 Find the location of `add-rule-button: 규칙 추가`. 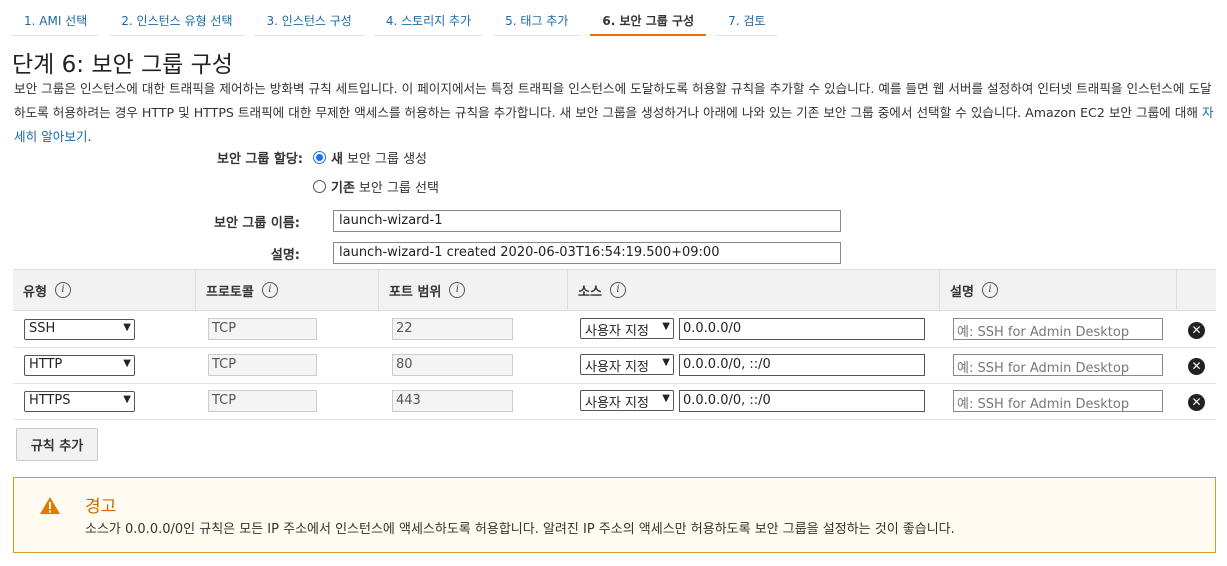

add-rule-button: 규칙 추가 is located at coordinates (57, 444).